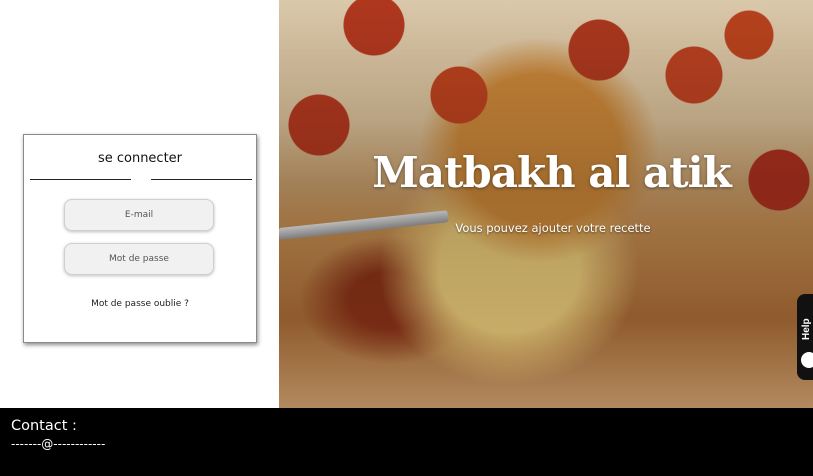 This screenshot has height=476, width=813. I want to click on help-widget: Help, so click(805, 337).